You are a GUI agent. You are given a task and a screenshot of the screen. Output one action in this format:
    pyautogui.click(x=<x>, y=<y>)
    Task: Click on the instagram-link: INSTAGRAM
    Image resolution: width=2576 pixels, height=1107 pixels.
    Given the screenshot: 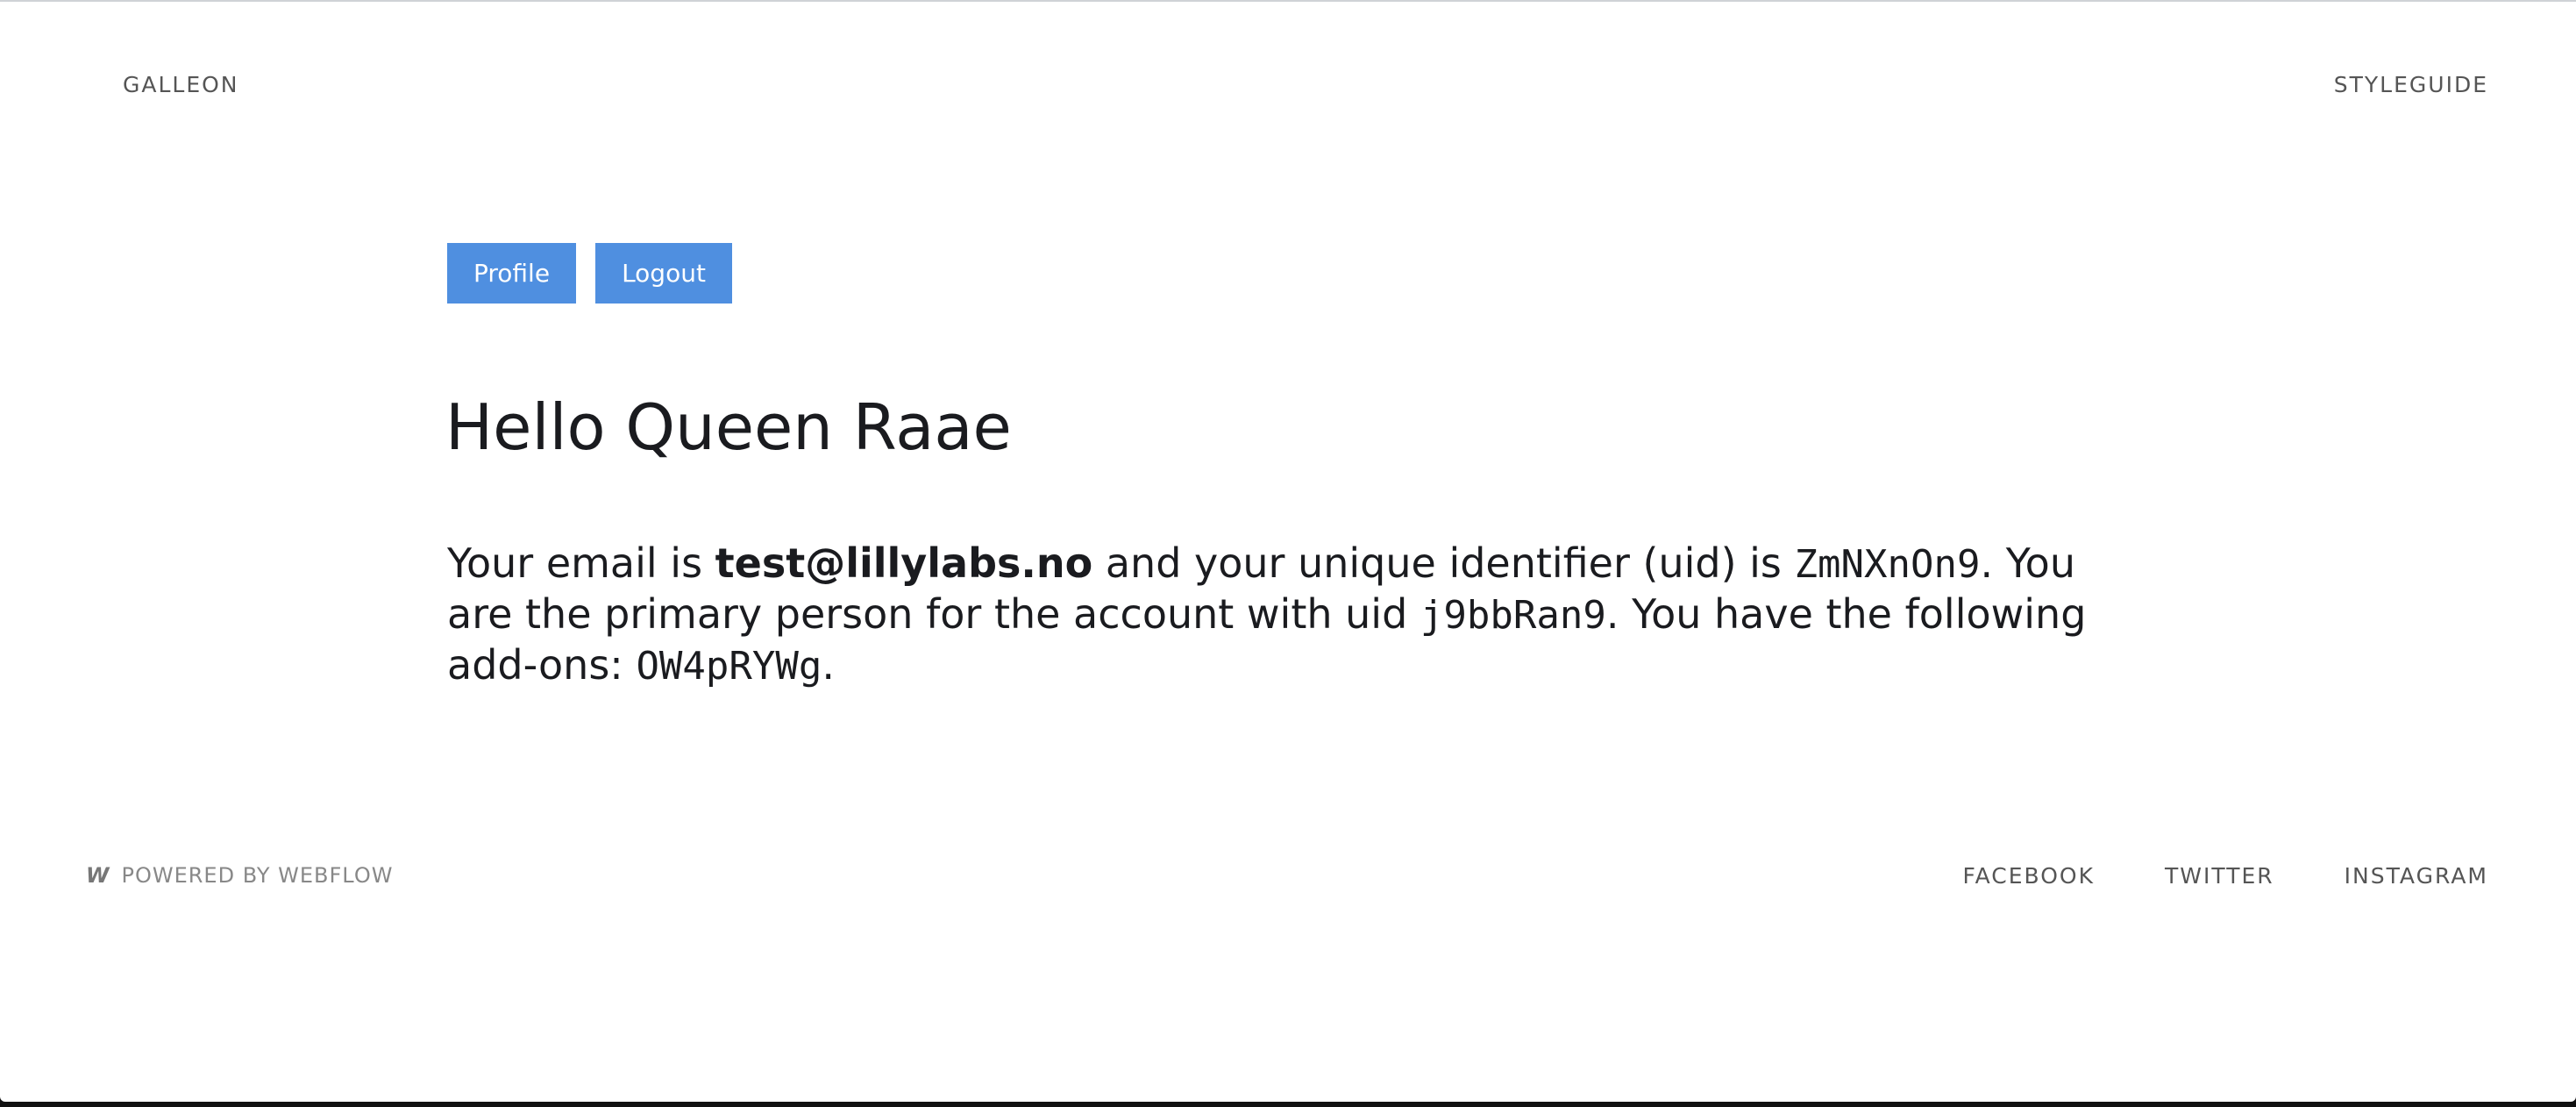 What is the action you would take?
    pyautogui.click(x=2416, y=876)
    